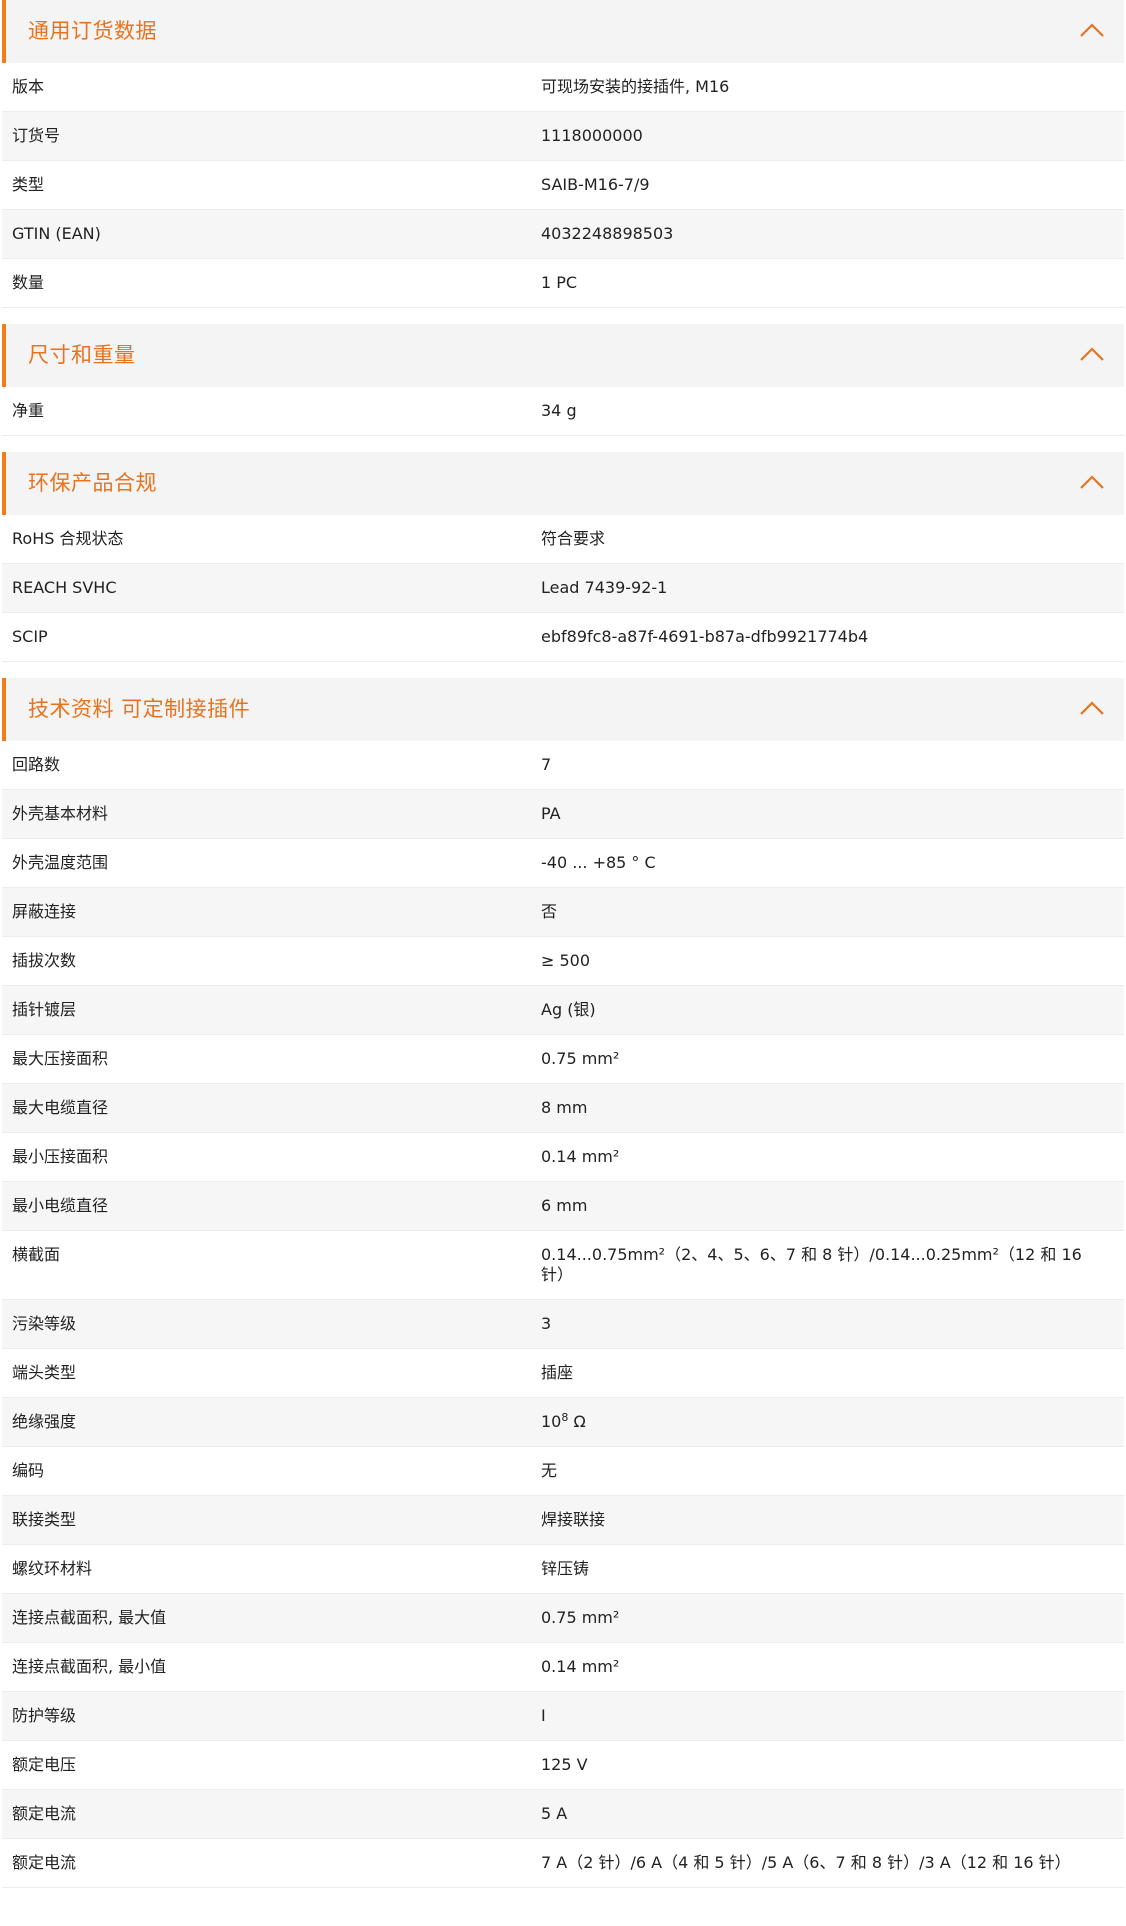 This screenshot has width=1126, height=1926. Describe the element at coordinates (563, 709) in the screenshot. I see `section-header: 技术资料 可定制接插件` at that location.